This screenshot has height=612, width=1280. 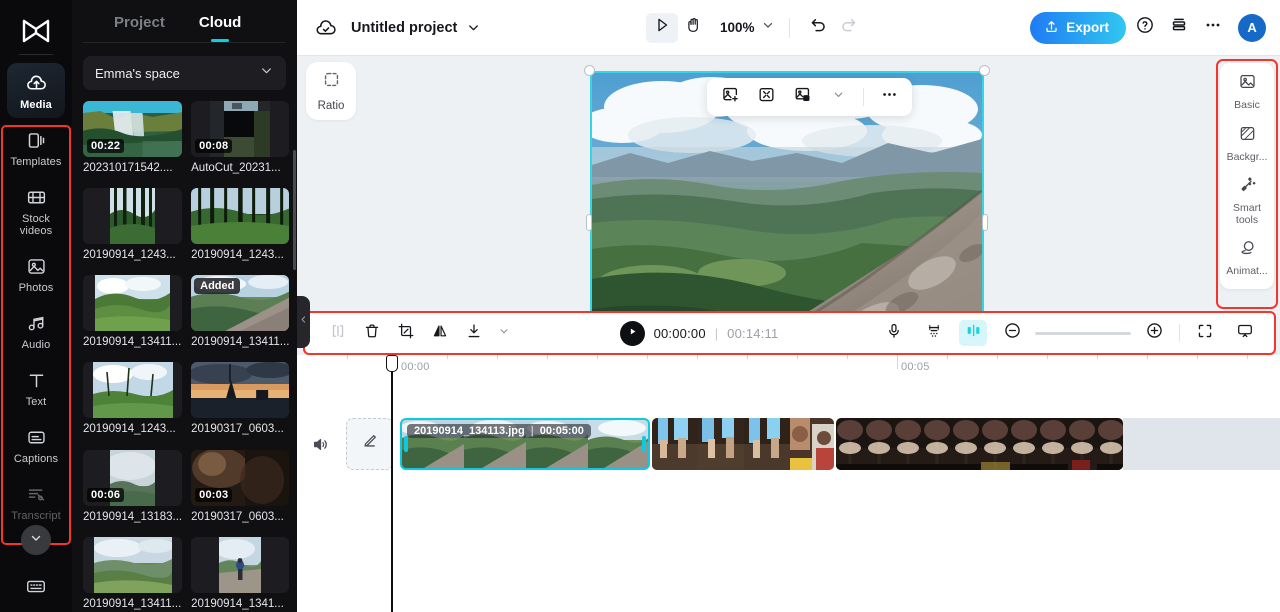 I want to click on sidebar-item-label: Audio, so click(x=36, y=345).